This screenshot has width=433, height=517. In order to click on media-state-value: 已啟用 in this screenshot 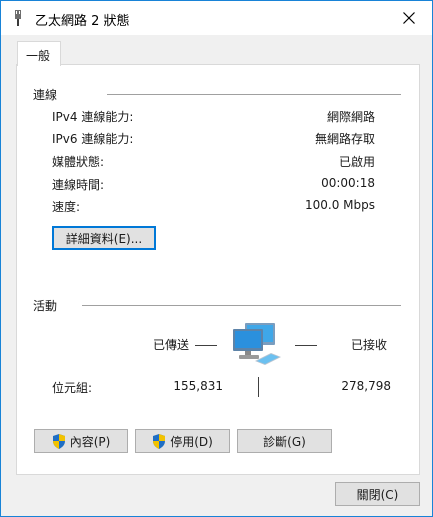, I will do `click(356, 162)`.